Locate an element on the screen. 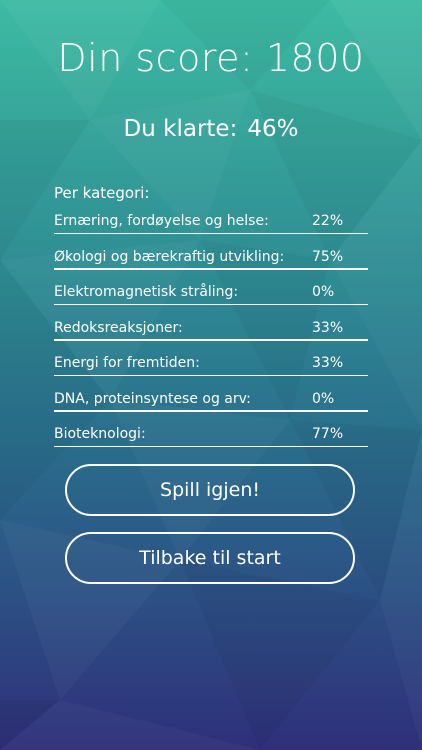 This screenshot has height=750, width=422. category-name: Energi for fremtiden: is located at coordinates (127, 363).